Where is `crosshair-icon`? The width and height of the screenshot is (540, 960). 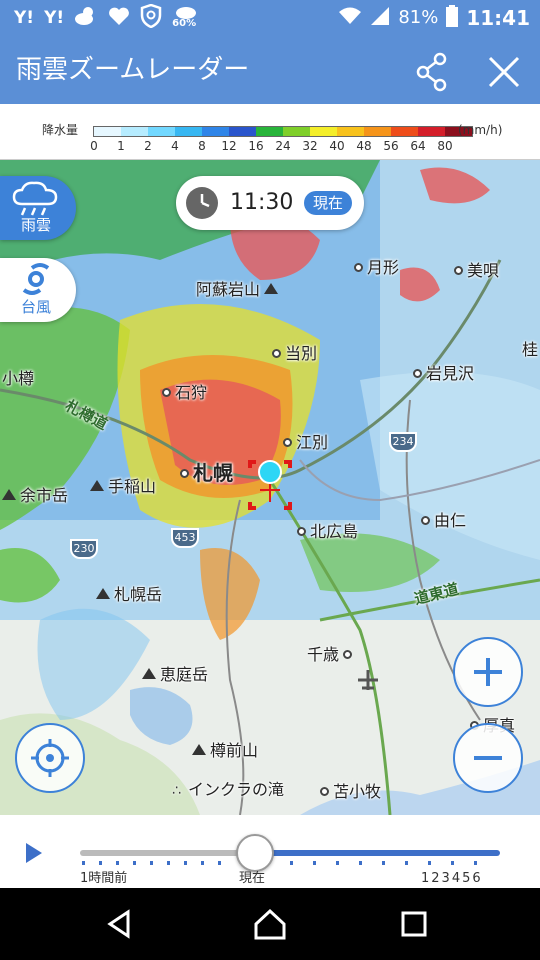 crosshair-icon is located at coordinates (50, 758).